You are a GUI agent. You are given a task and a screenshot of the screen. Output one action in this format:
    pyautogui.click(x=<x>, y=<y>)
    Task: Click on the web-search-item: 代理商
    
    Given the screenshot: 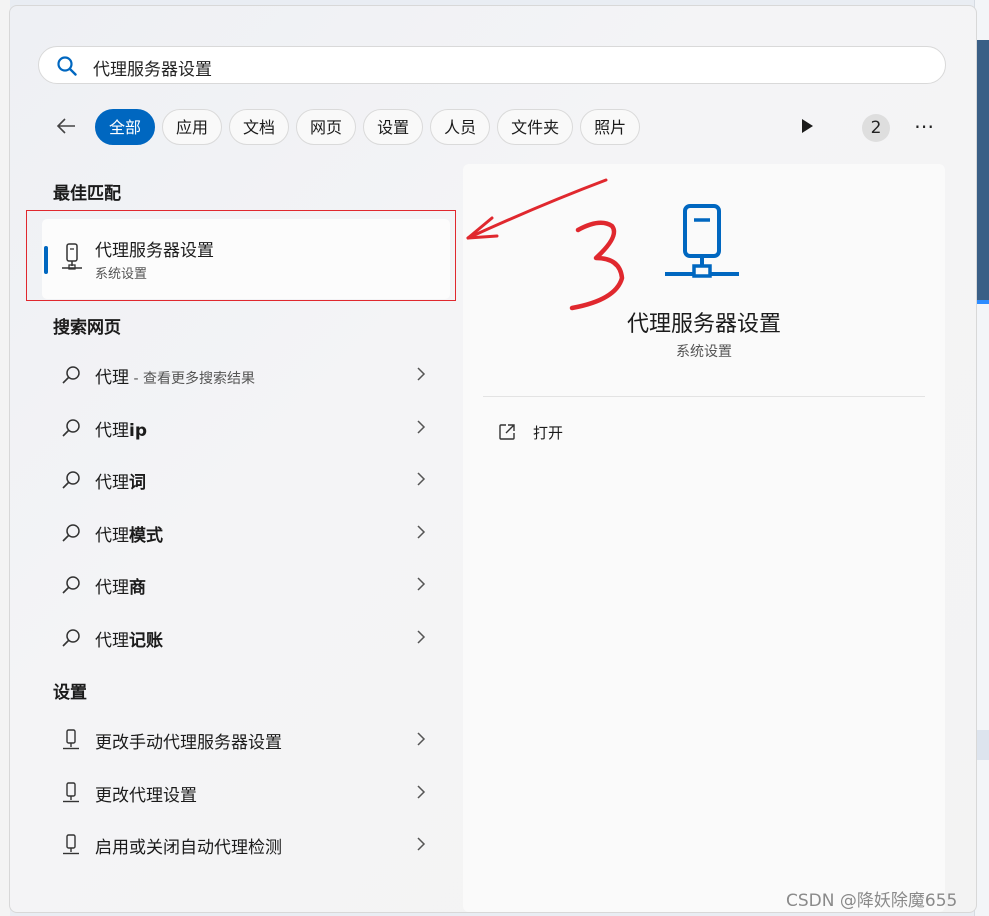 What is the action you would take?
    pyautogui.click(x=250, y=584)
    